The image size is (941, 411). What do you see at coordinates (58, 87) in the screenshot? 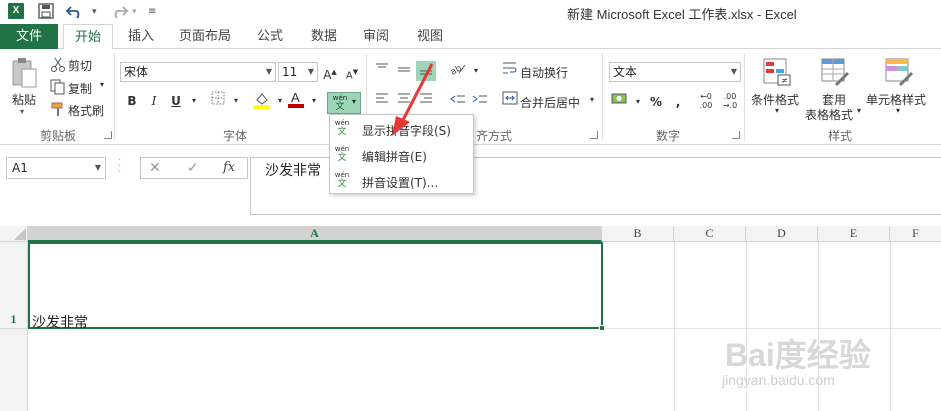
I see `copy-icon` at bounding box center [58, 87].